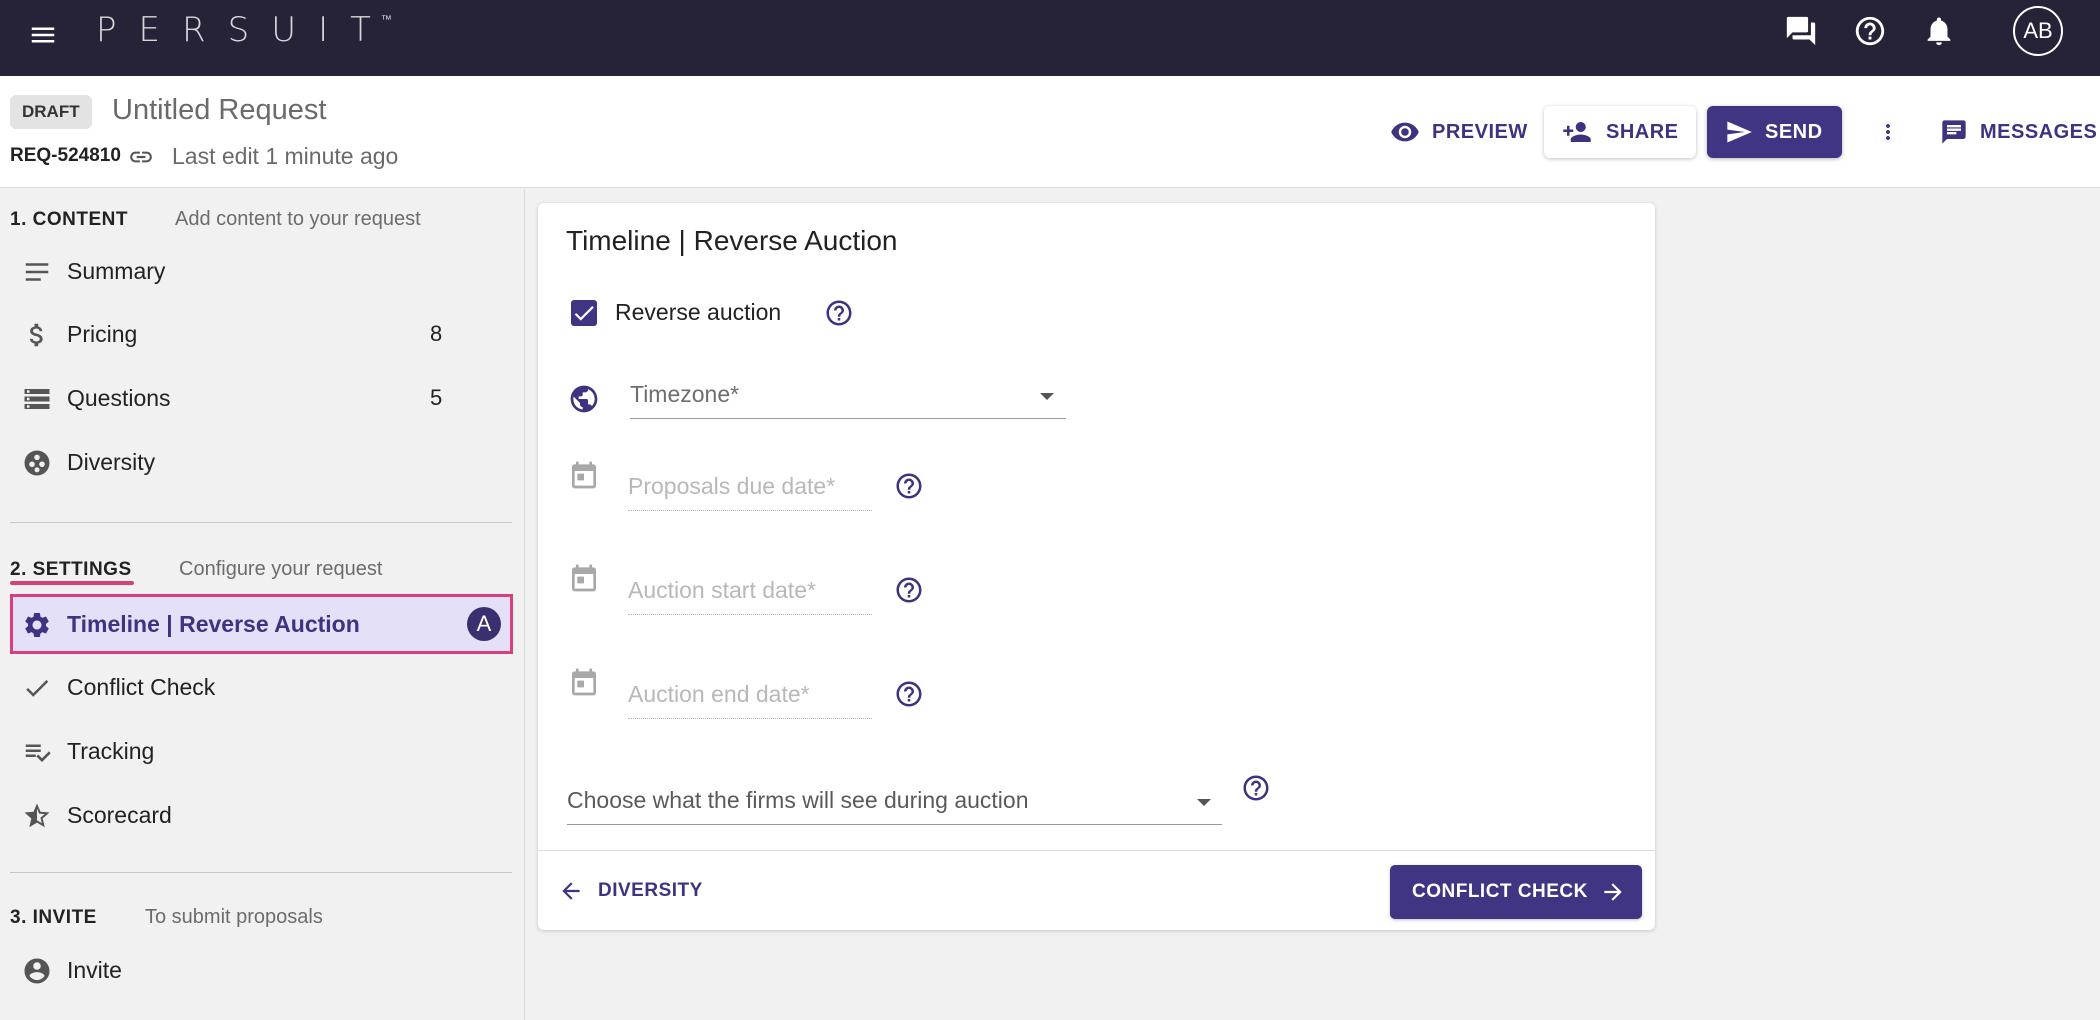 The image size is (2100, 1020). I want to click on reverse-auction-checkbox, so click(584, 313).